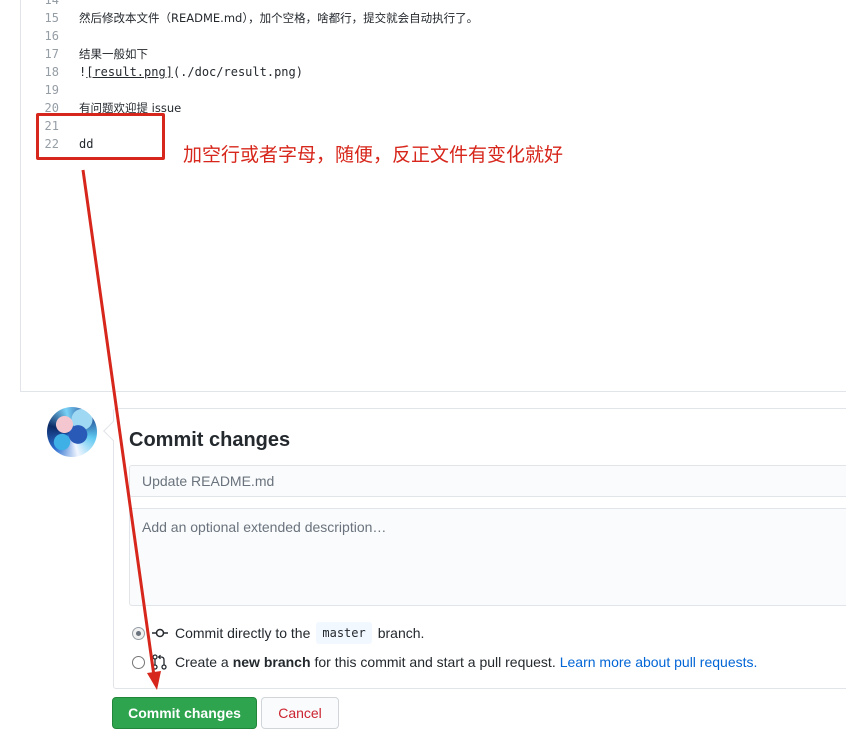  What do you see at coordinates (421, 36) in the screenshot?
I see `code-line: 16` at bounding box center [421, 36].